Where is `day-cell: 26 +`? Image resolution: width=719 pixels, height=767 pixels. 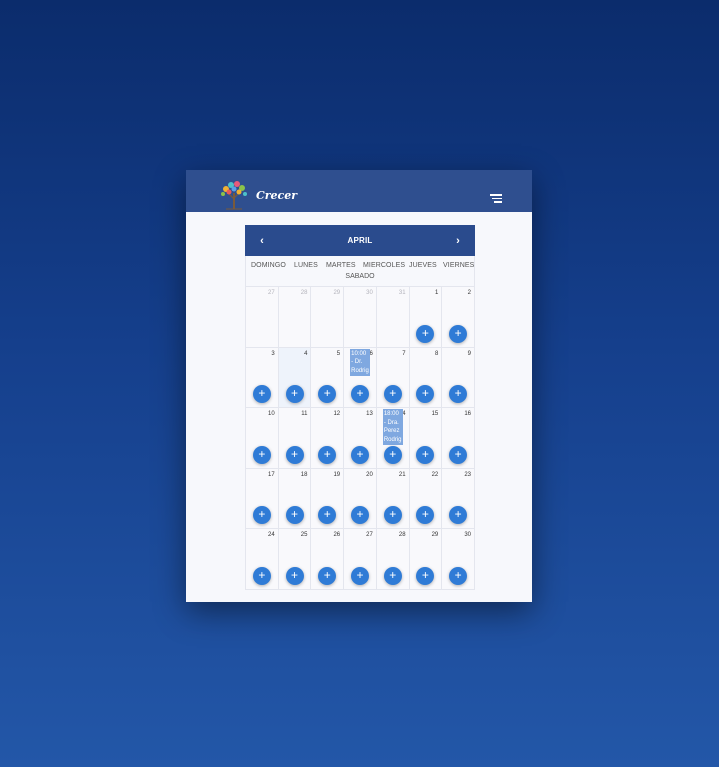
day-cell: 26 + is located at coordinates (328, 559).